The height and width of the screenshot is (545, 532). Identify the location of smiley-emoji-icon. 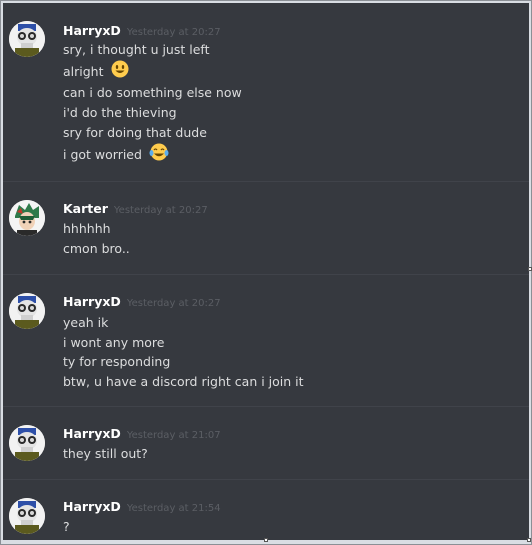
(120, 71).